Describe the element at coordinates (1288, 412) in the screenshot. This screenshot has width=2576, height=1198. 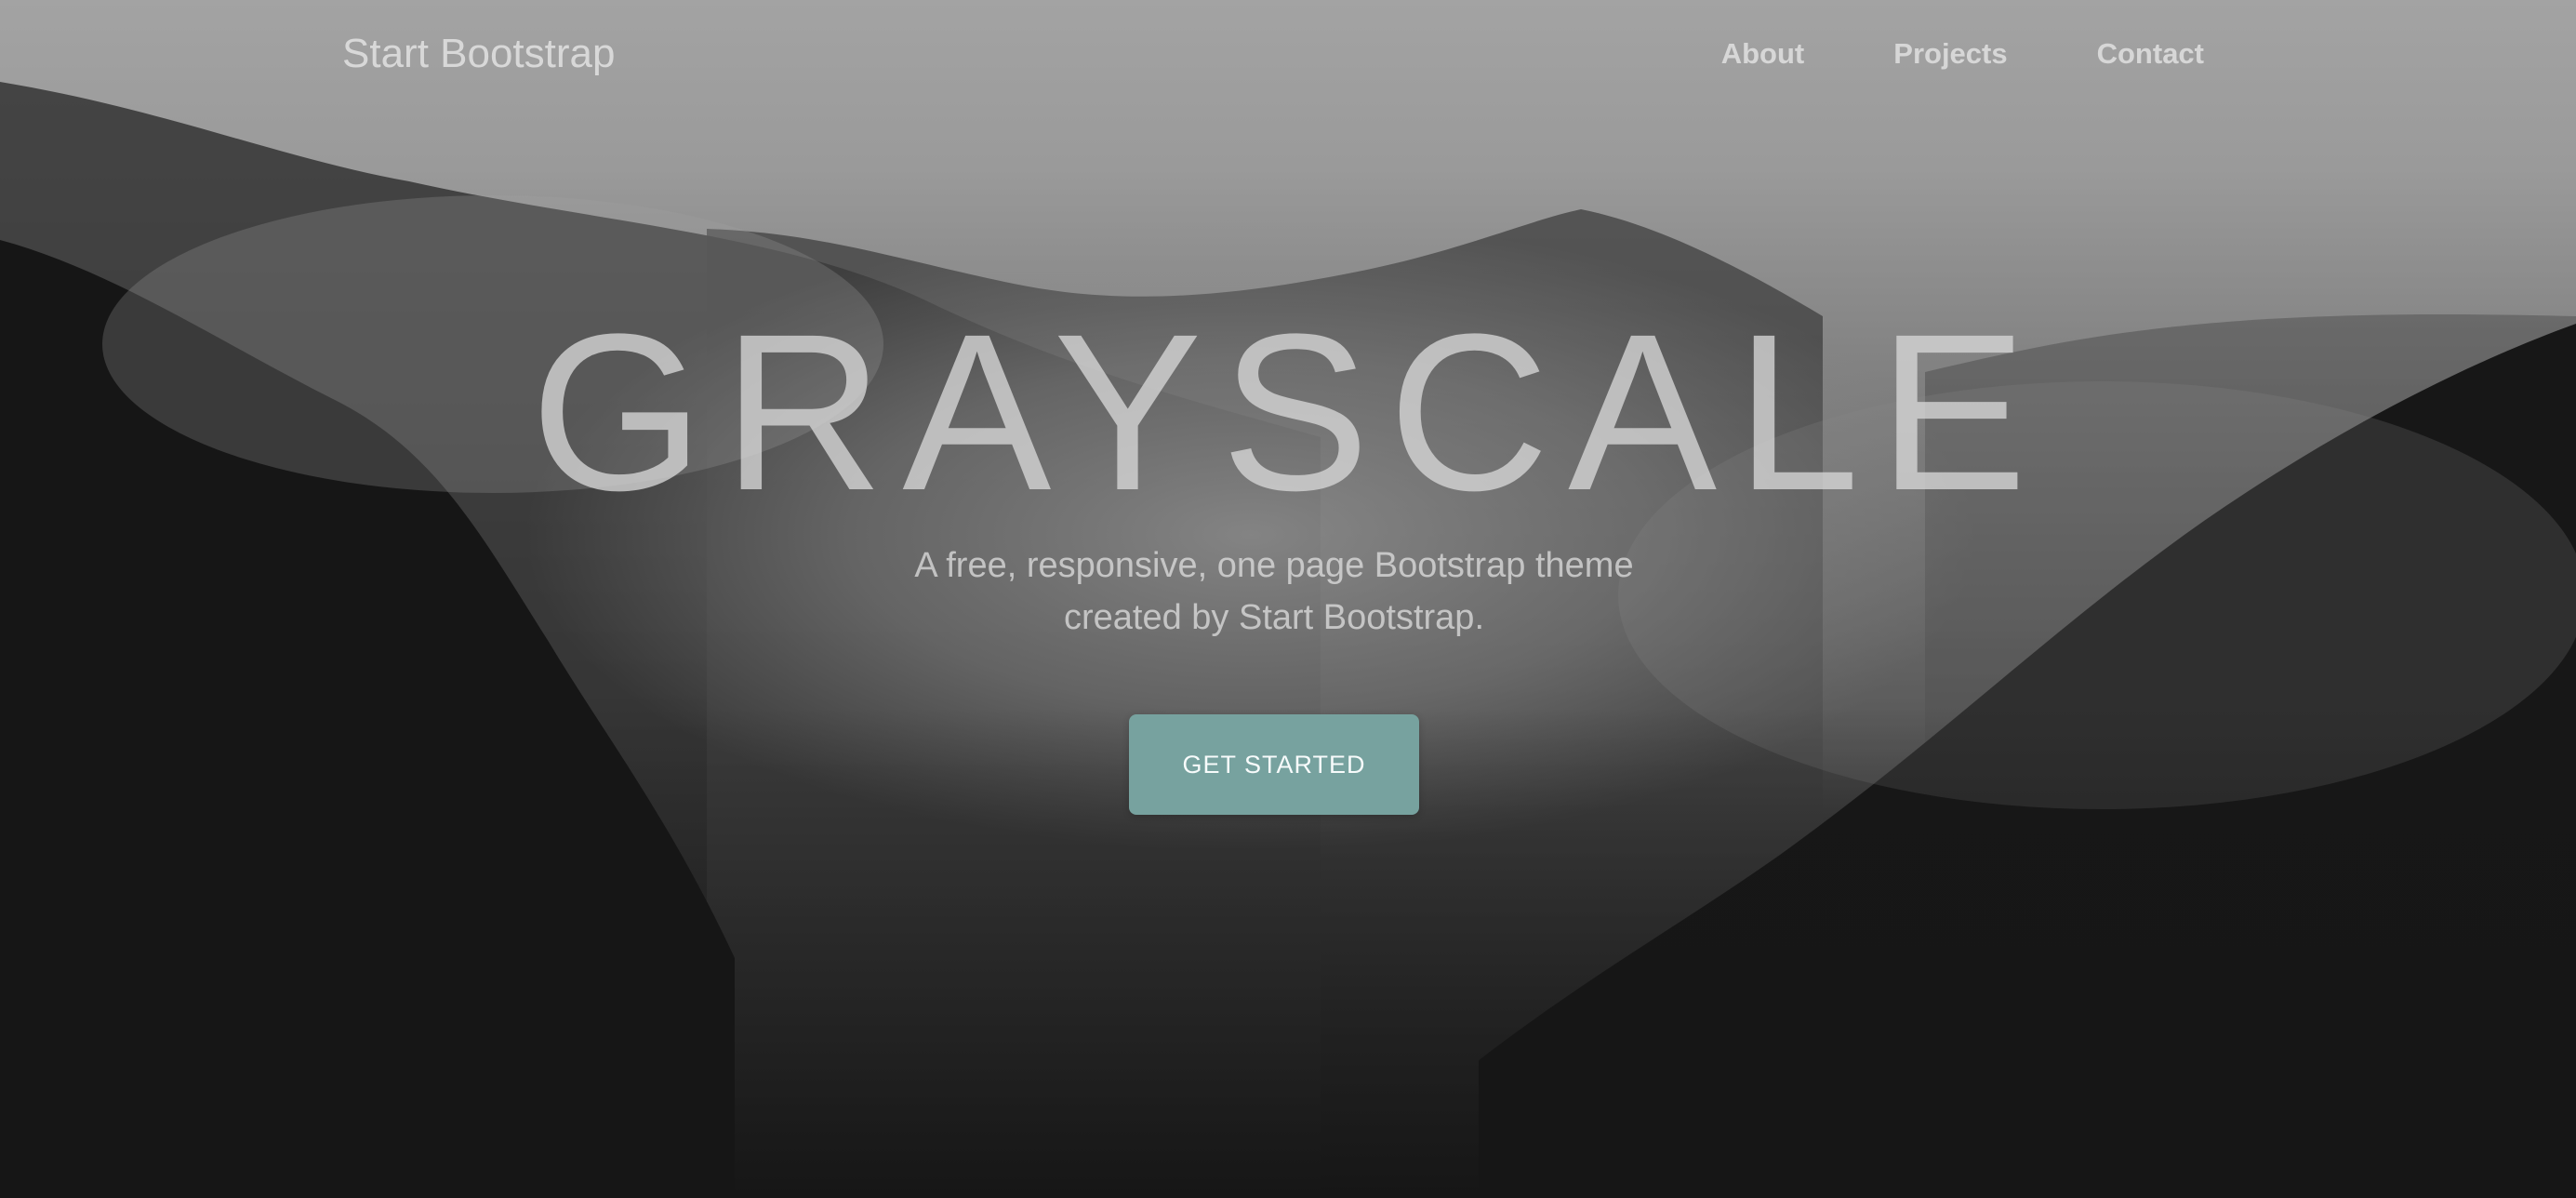
I see `hero-title: GRAYSCALE` at that location.